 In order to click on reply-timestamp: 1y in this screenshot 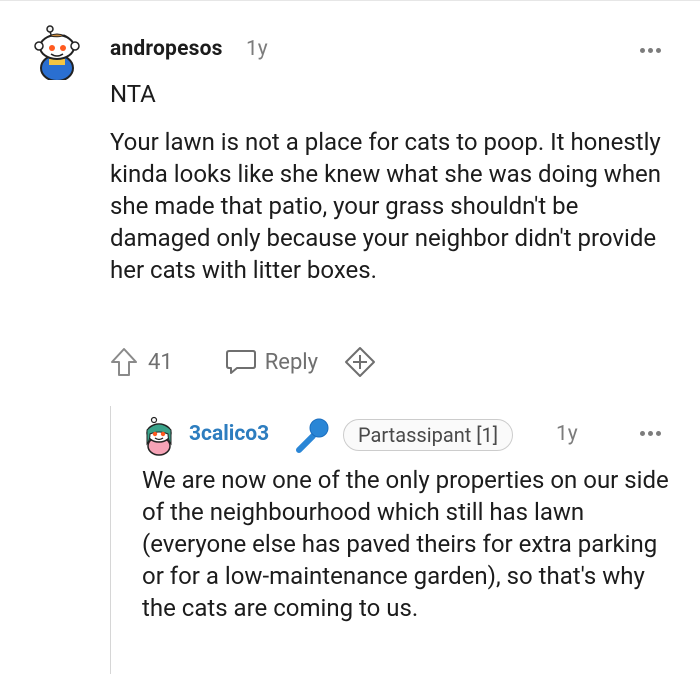, I will do `click(567, 434)`.